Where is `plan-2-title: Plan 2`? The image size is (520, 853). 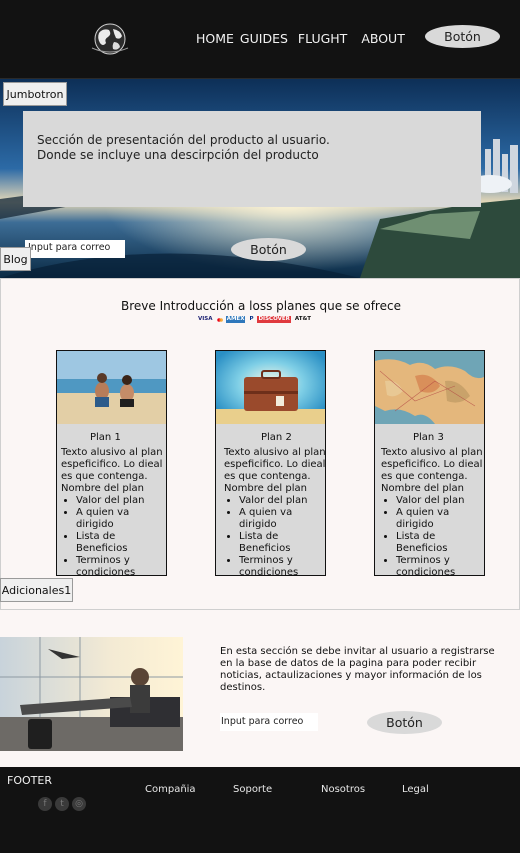 plan-2-title: Plan 2 is located at coordinates (276, 437).